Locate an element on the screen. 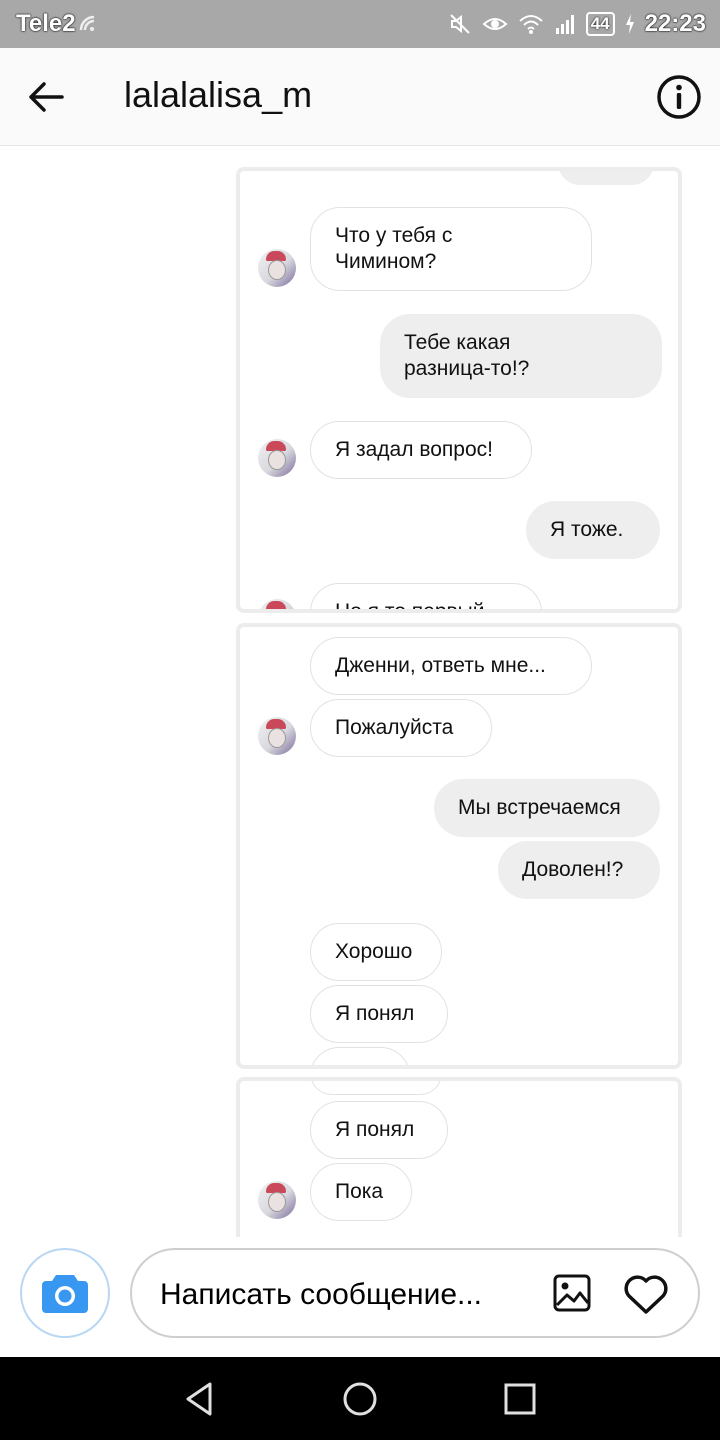 This screenshot has width=720, height=1440. back-triangle-icon is located at coordinates (200, 1399).